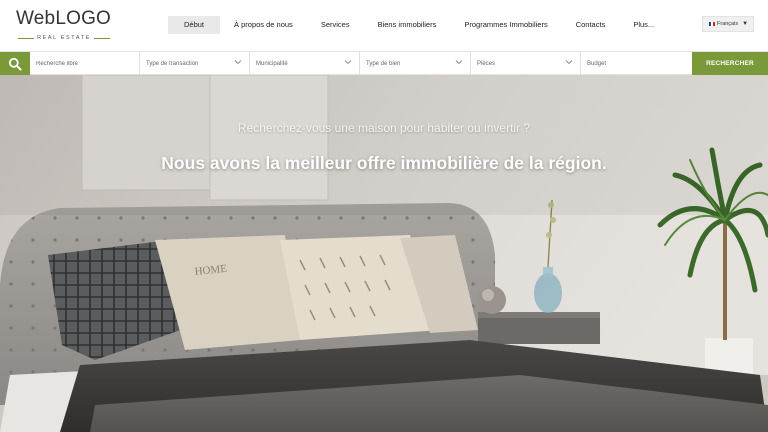 This screenshot has width=768, height=432. What do you see at coordinates (597, 63) in the screenshot?
I see `budget-label: Budget` at bounding box center [597, 63].